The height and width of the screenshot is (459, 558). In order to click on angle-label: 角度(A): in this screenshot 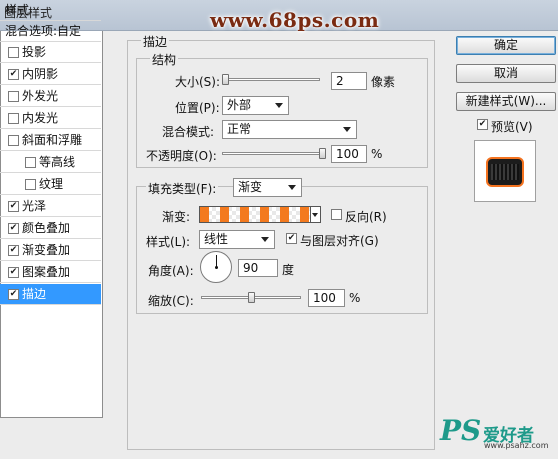, I will do `click(171, 271)`.